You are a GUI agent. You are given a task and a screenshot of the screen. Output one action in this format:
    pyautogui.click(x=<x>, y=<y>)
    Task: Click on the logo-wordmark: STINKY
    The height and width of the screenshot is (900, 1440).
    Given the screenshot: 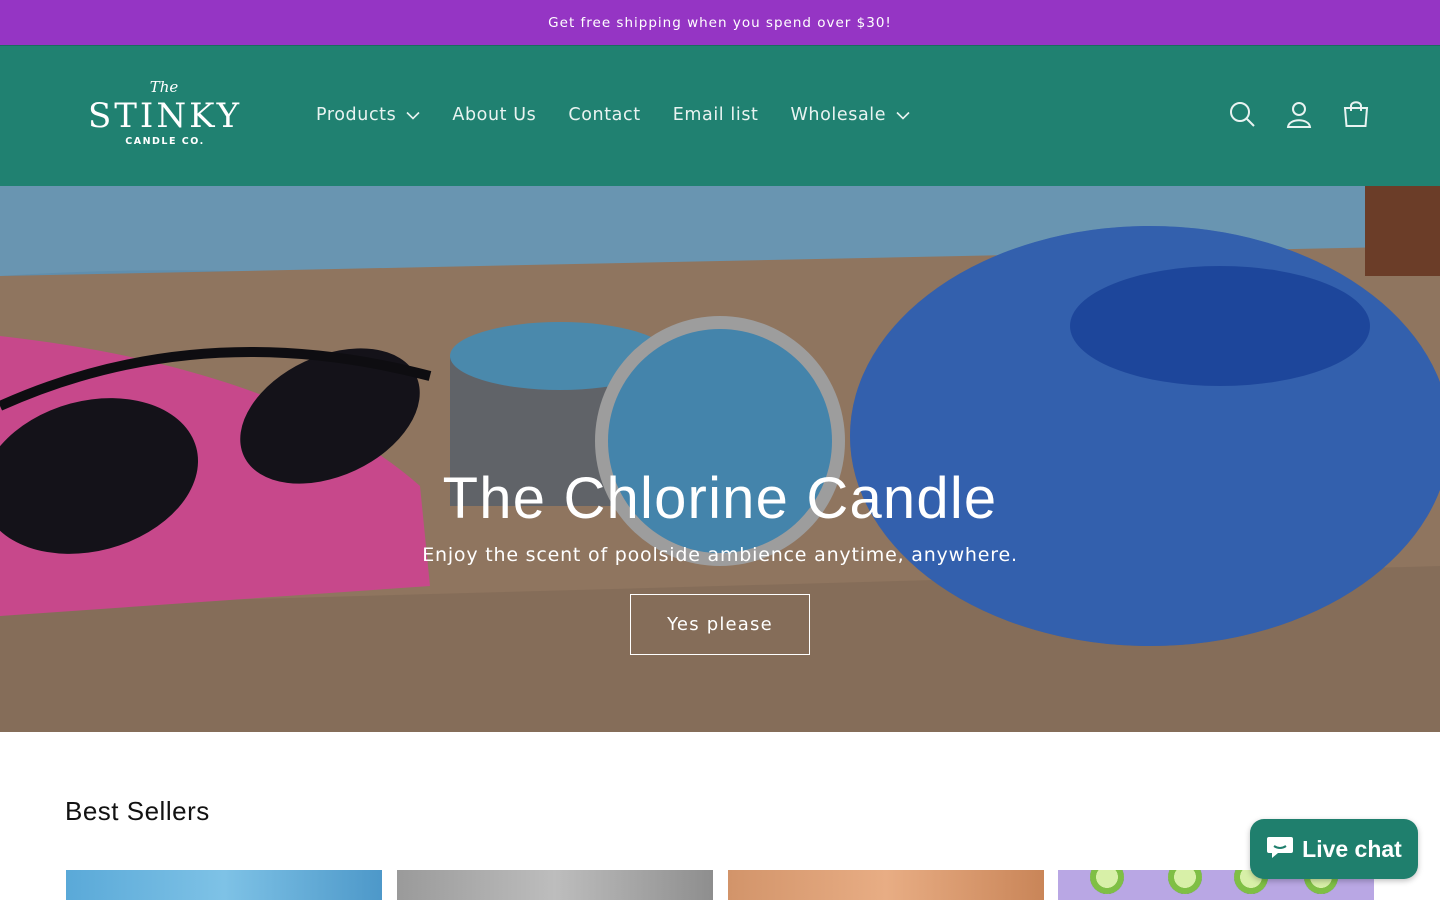 What is the action you would take?
    pyautogui.click(x=165, y=116)
    